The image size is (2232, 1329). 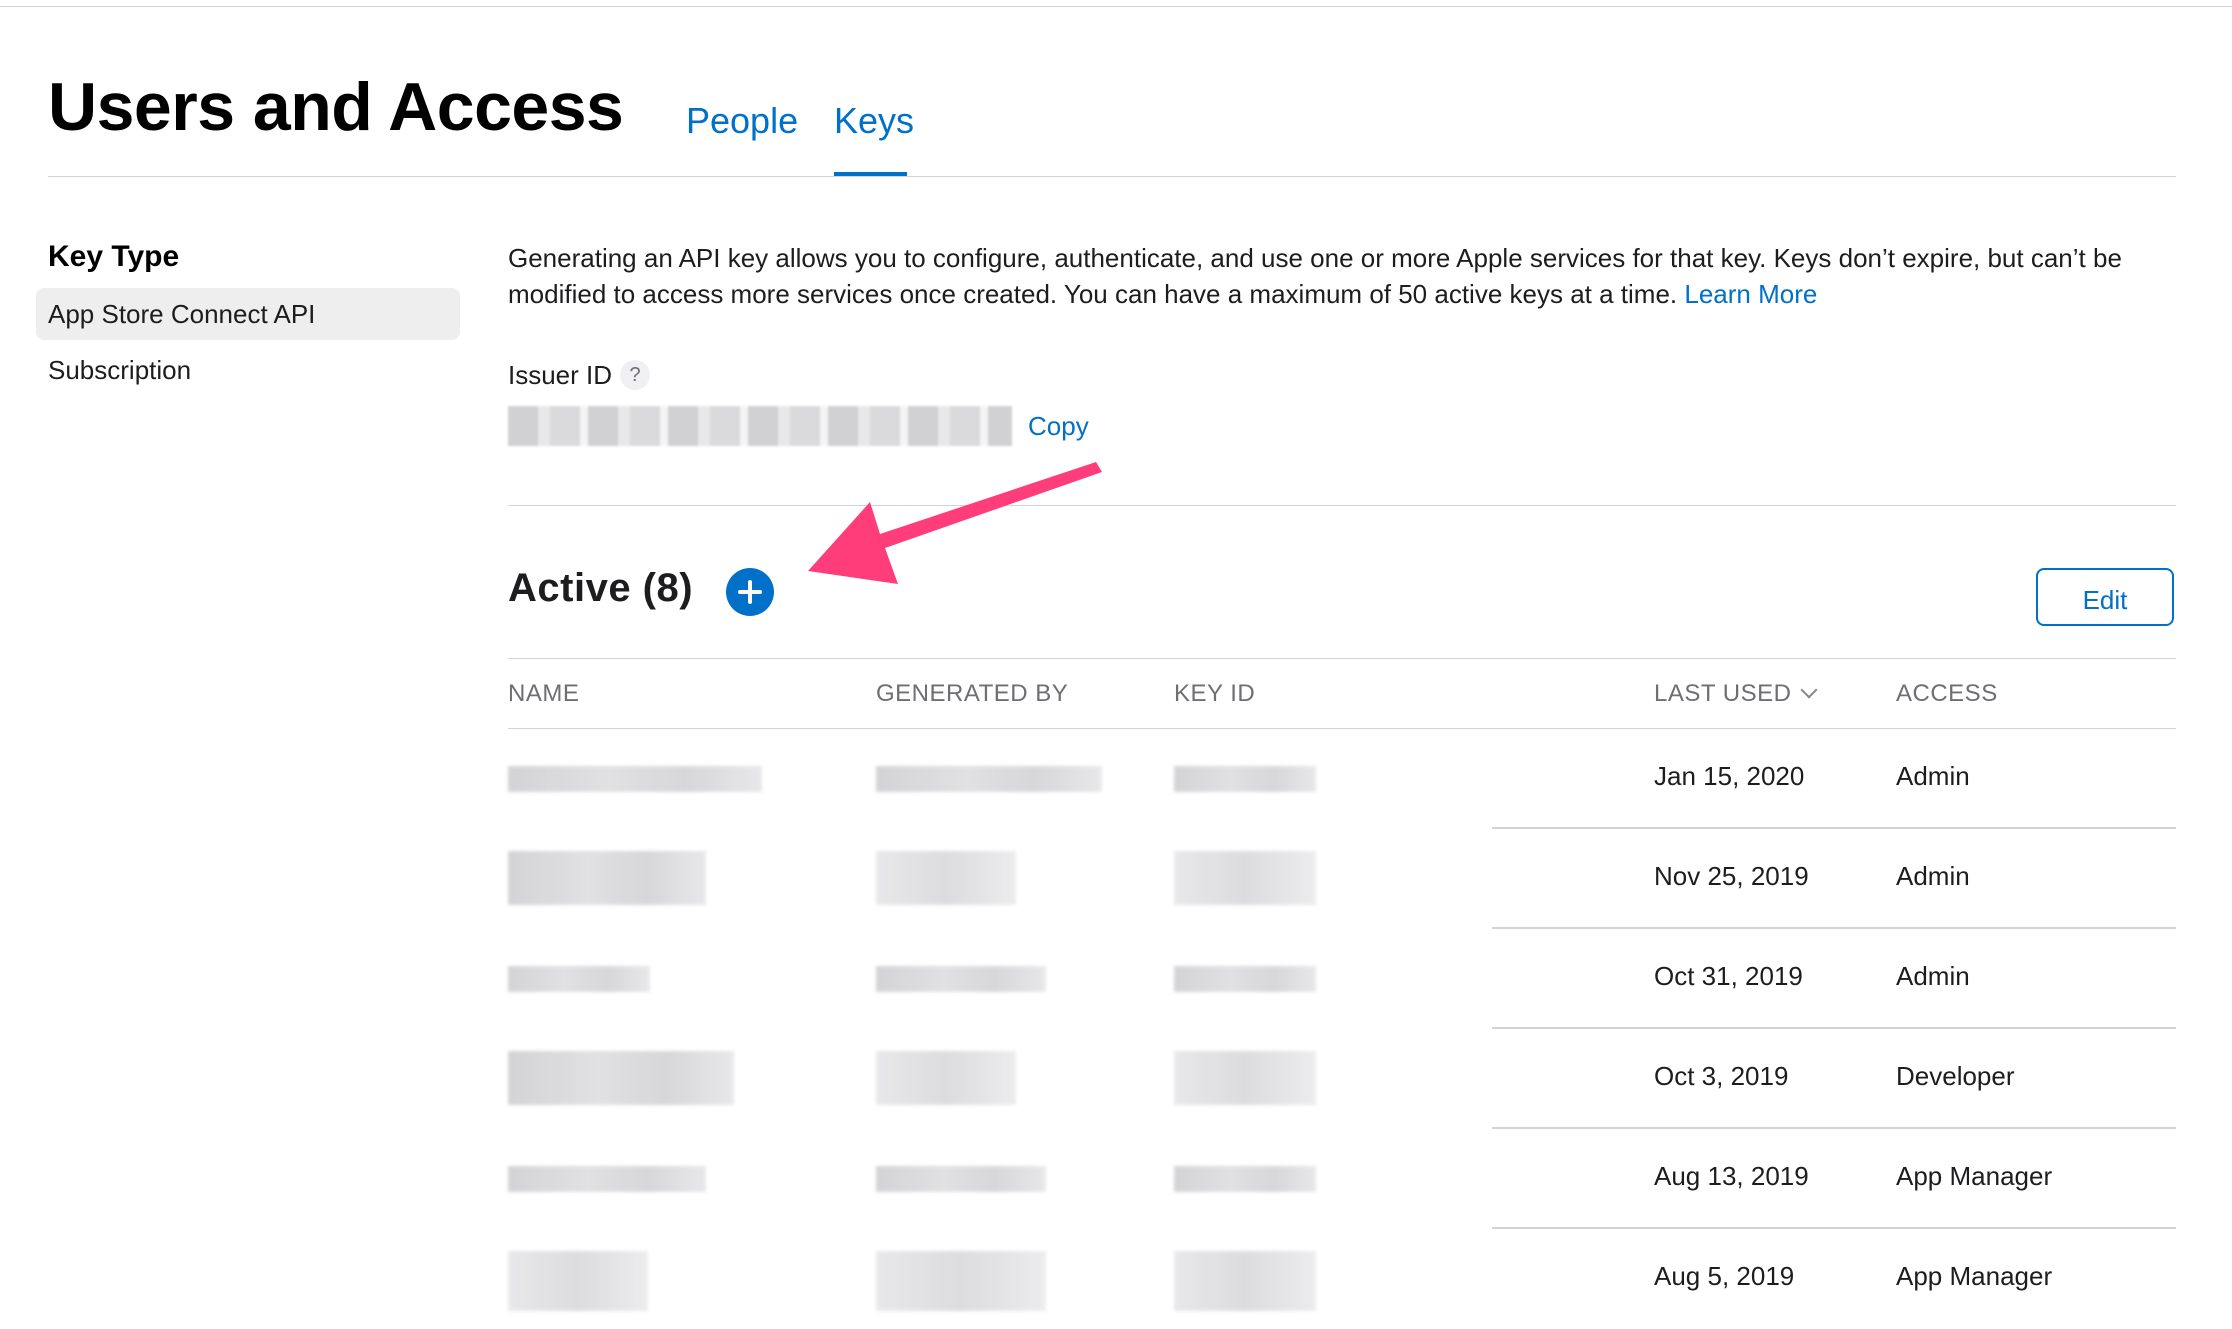 I want to click on learn-more-link: Learn More, so click(x=1750, y=294).